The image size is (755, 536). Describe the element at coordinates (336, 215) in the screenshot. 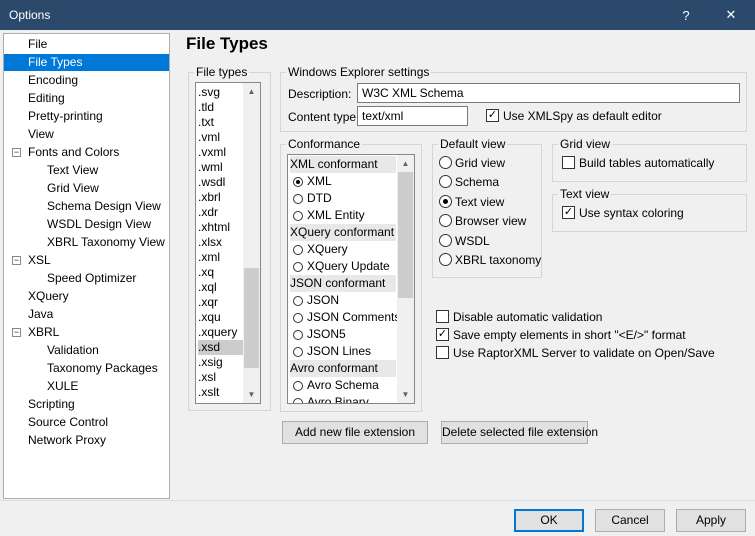

I see `option-label: XML Entity` at that location.